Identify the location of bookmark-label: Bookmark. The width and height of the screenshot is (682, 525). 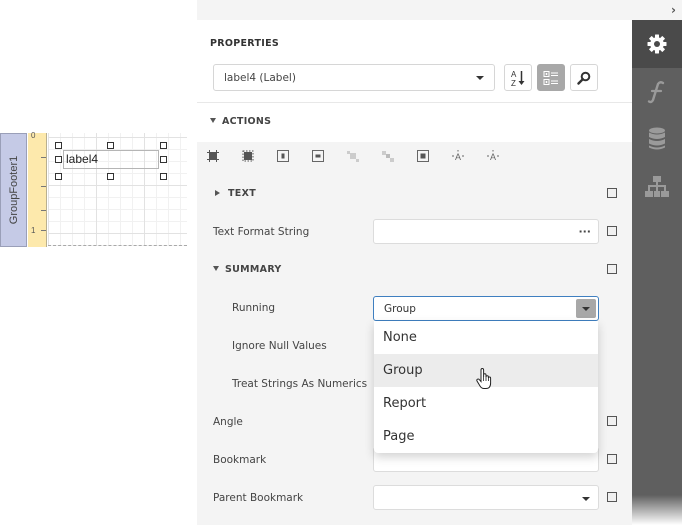
(240, 460).